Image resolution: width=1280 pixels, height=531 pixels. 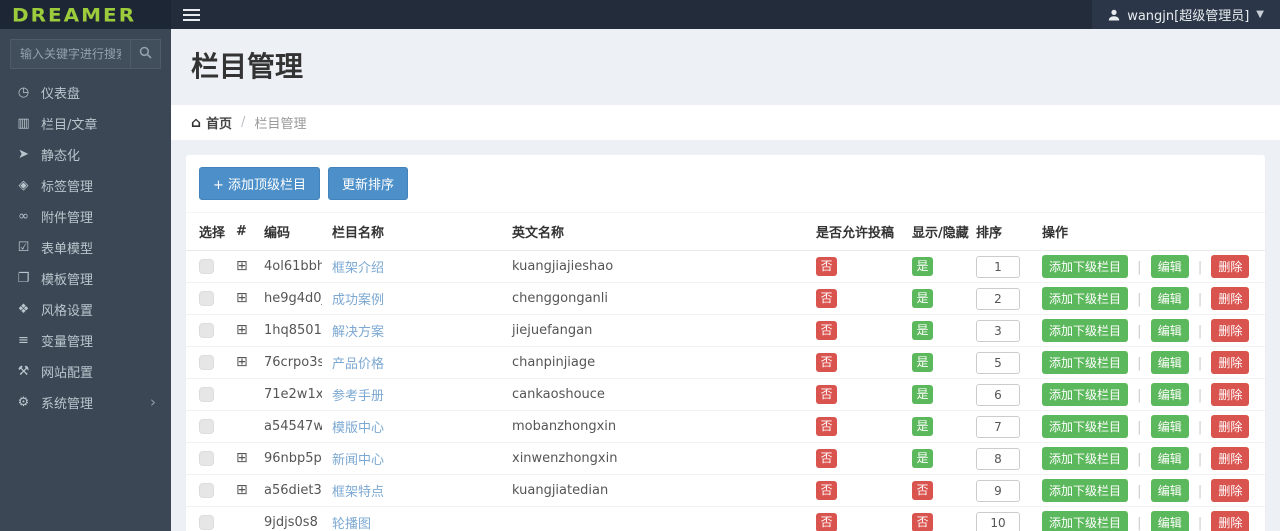 What do you see at coordinates (85, 123) in the screenshot?
I see `sidebar-item-category-article: ▥ 栏目/文章 ›` at bounding box center [85, 123].